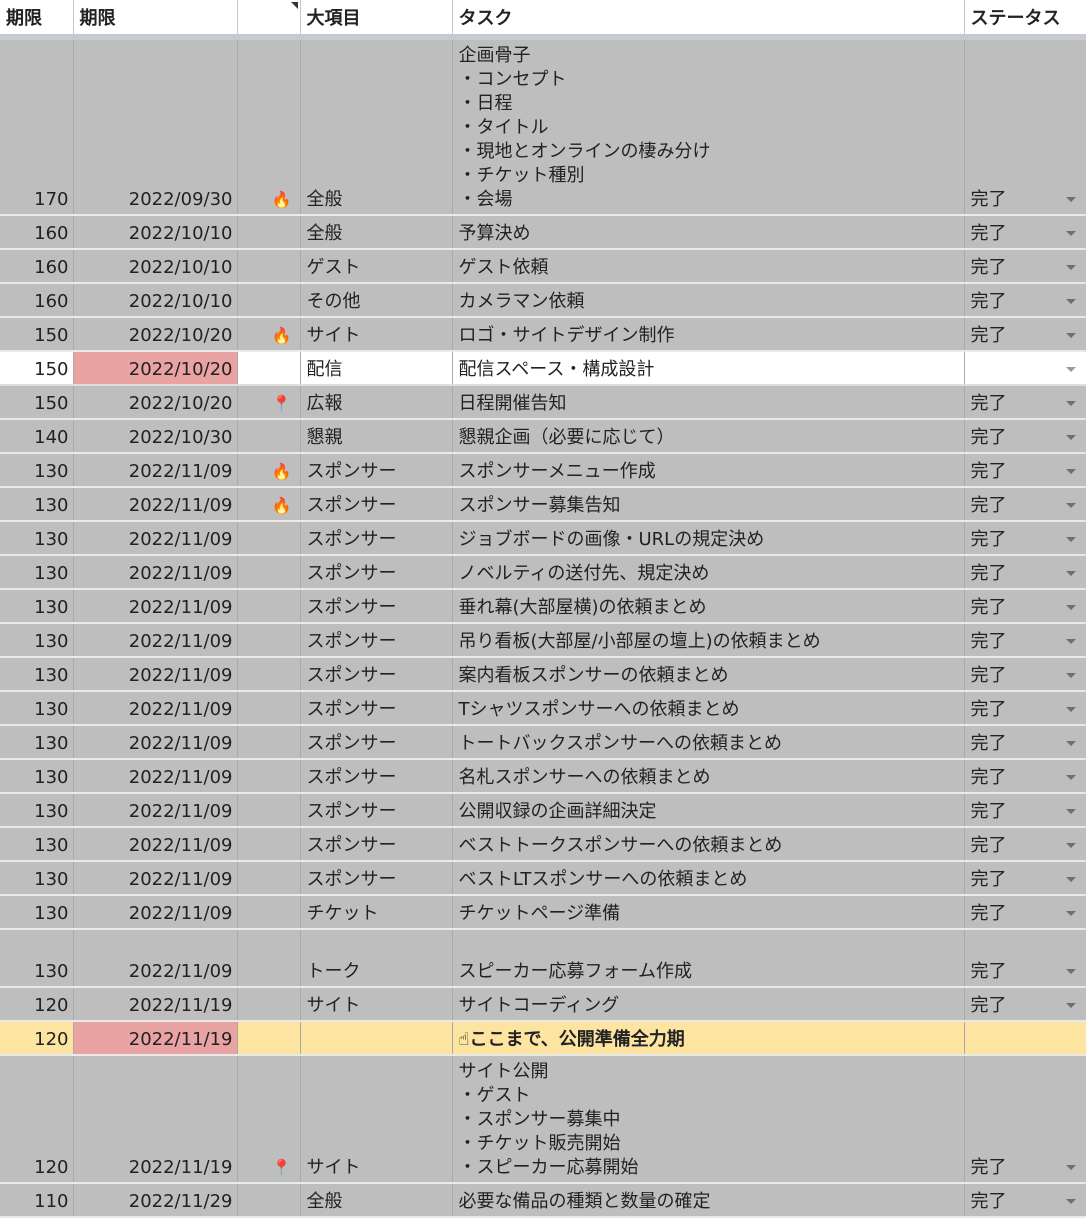 The height and width of the screenshot is (1218, 1086). What do you see at coordinates (543, 334) in the screenshot?
I see `table-row: 150 2022/10/20 🔥 サイト ロゴ・サイトデザイン制作 完了` at bounding box center [543, 334].